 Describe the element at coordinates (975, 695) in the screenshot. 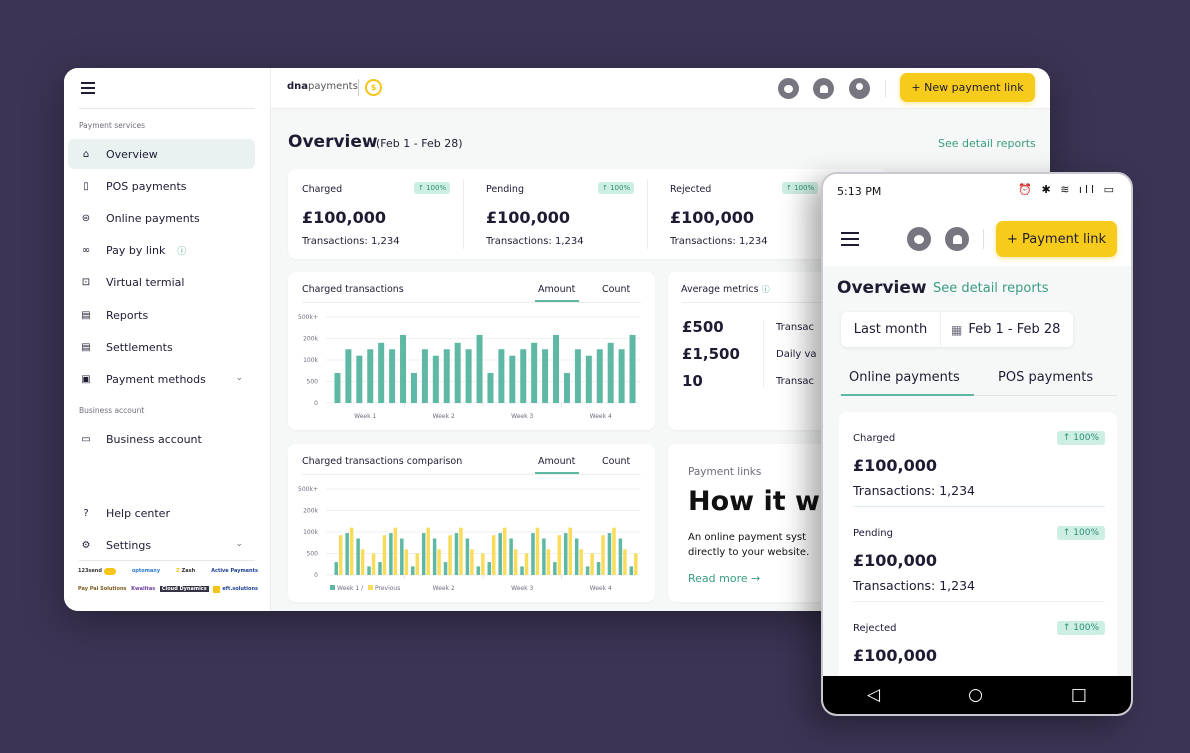

I see `home-icon: ○` at that location.